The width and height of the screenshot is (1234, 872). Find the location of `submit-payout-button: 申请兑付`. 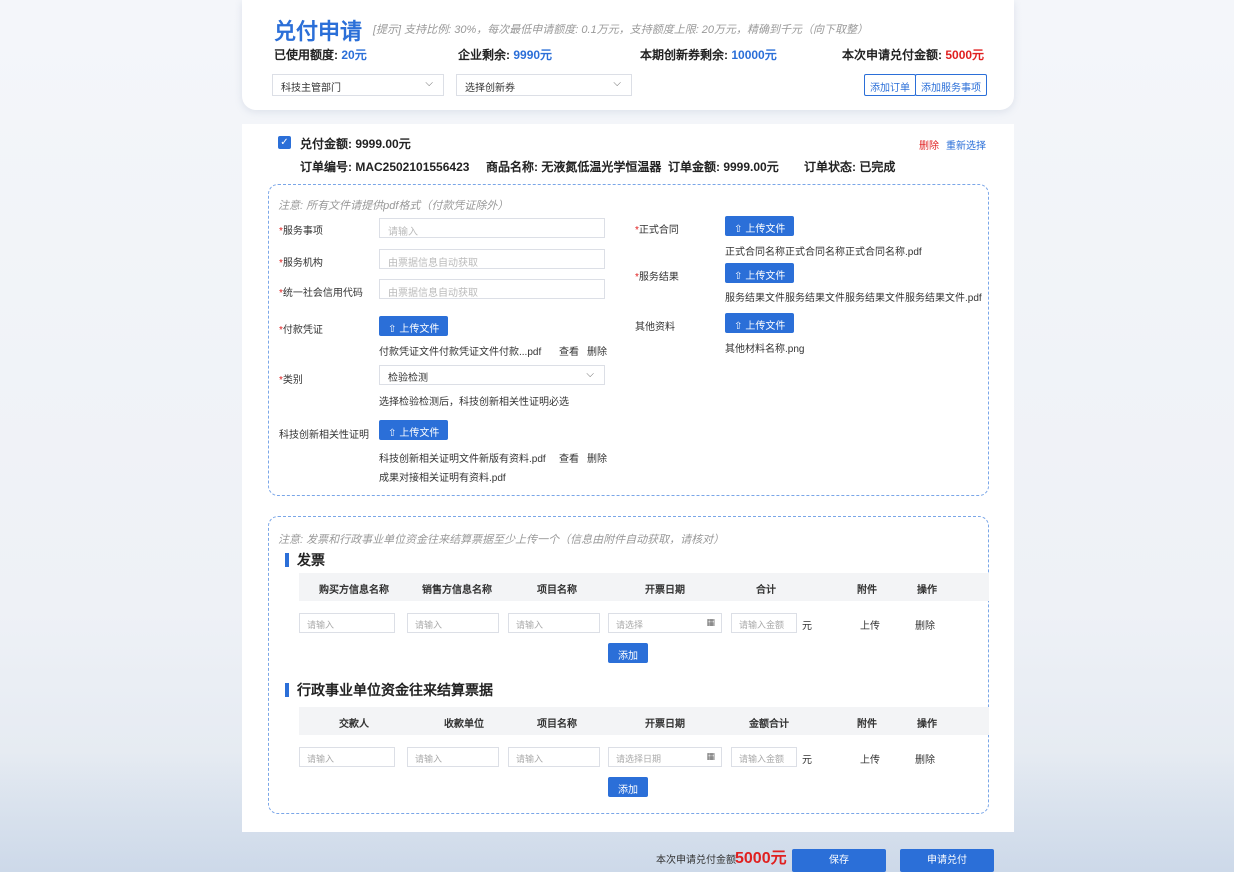

submit-payout-button: 申请兑付 is located at coordinates (947, 860).